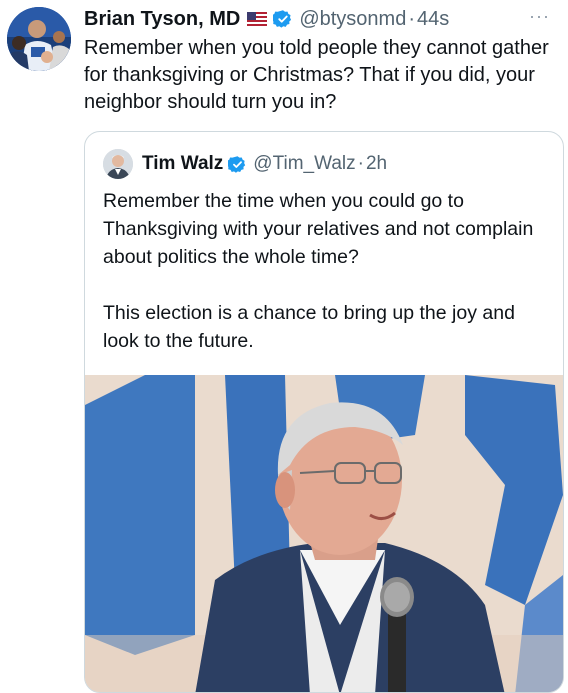 The height and width of the screenshot is (693, 568). I want to click on tweet-header: Brian Tyson, MD @btysonmd · 44s ···, so click(319, 19).